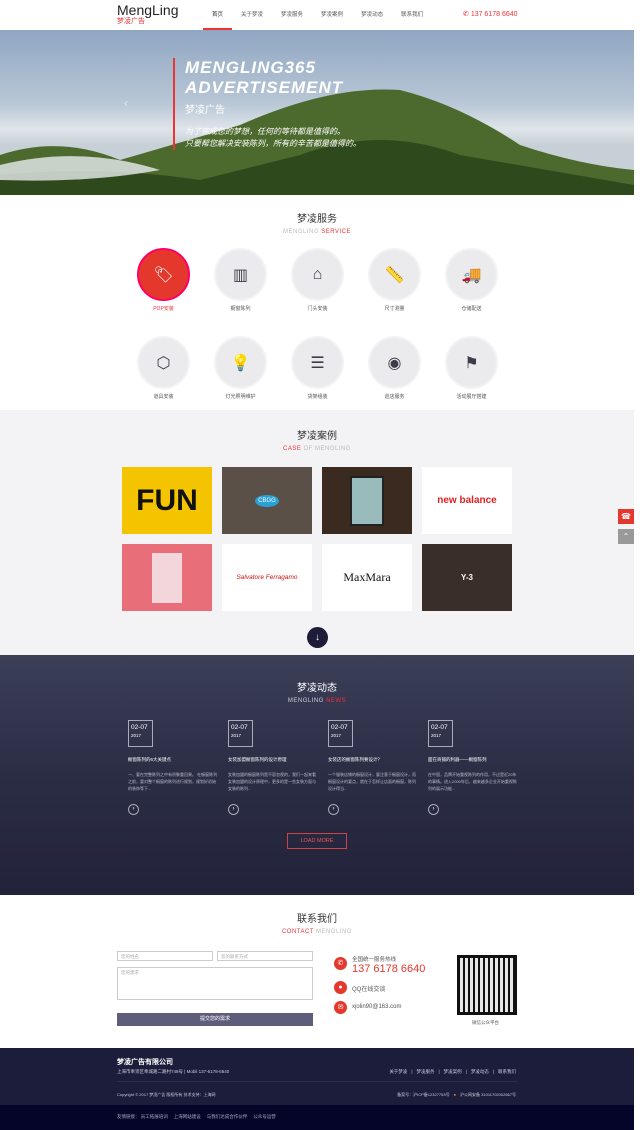  Describe the element at coordinates (267, 500) in the screenshot. I see `case-item: CBGG` at that location.